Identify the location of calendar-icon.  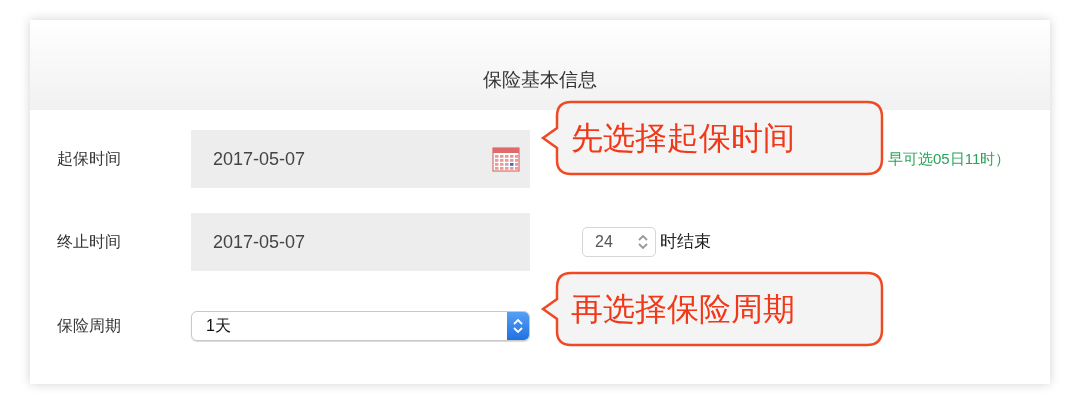
(506, 159).